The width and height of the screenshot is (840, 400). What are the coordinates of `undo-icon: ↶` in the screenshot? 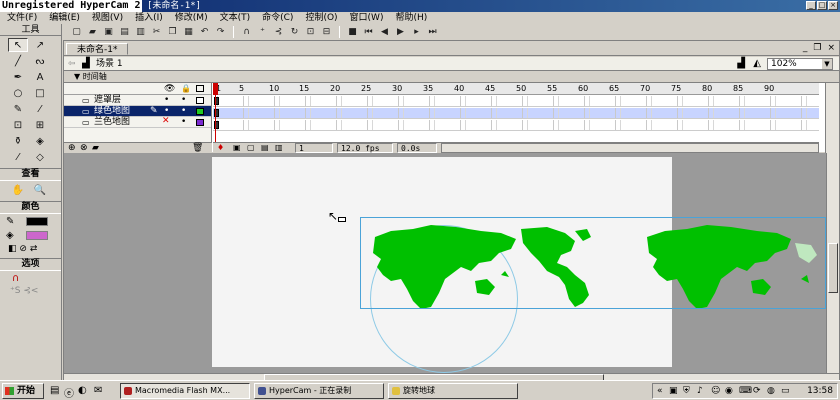 It's located at (204, 32).